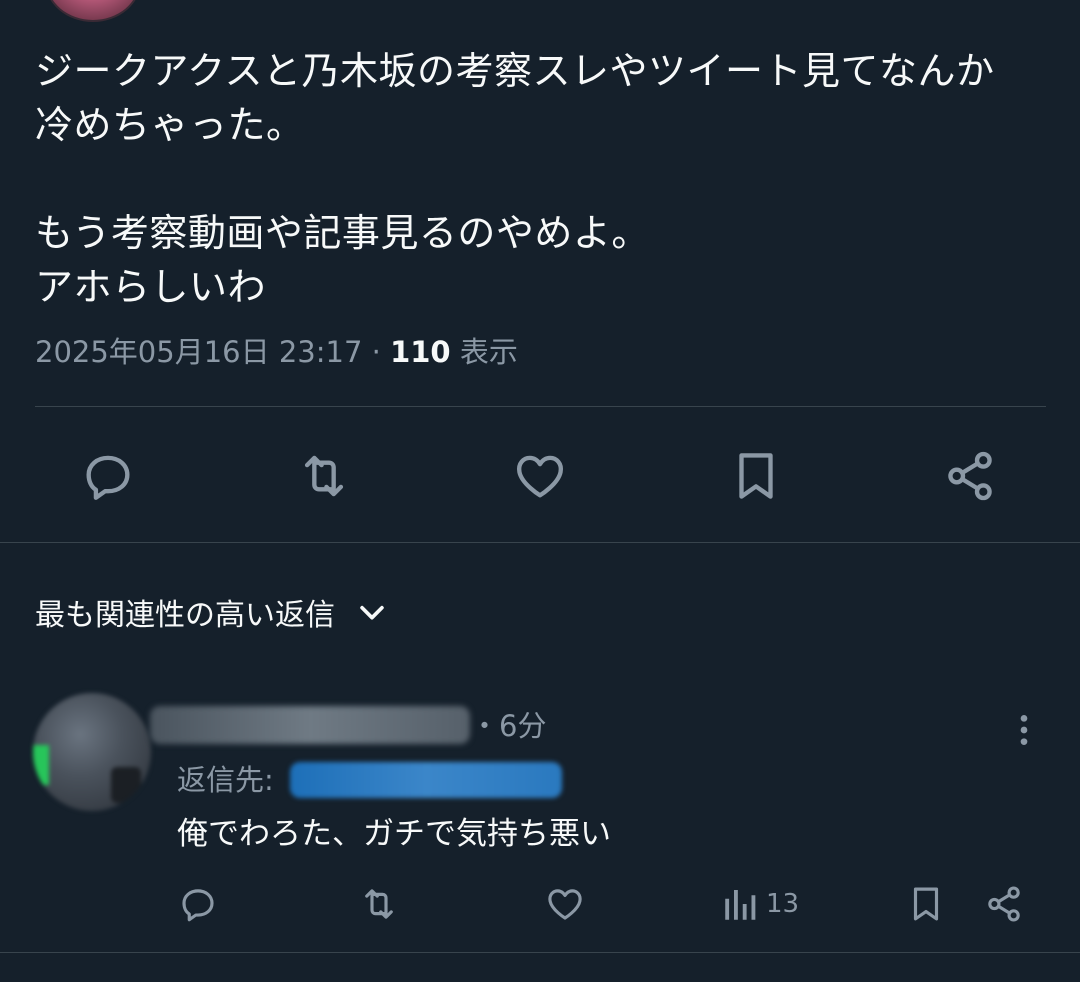 Image resolution: width=1080 pixels, height=982 pixels. I want to click on divider, so click(540, 406).